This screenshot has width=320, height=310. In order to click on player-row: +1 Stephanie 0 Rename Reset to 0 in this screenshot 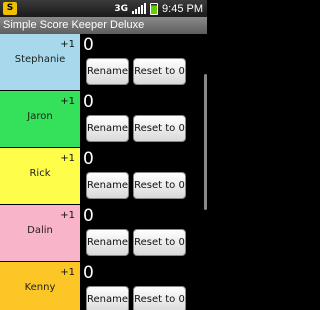, I will do `click(103, 62)`.